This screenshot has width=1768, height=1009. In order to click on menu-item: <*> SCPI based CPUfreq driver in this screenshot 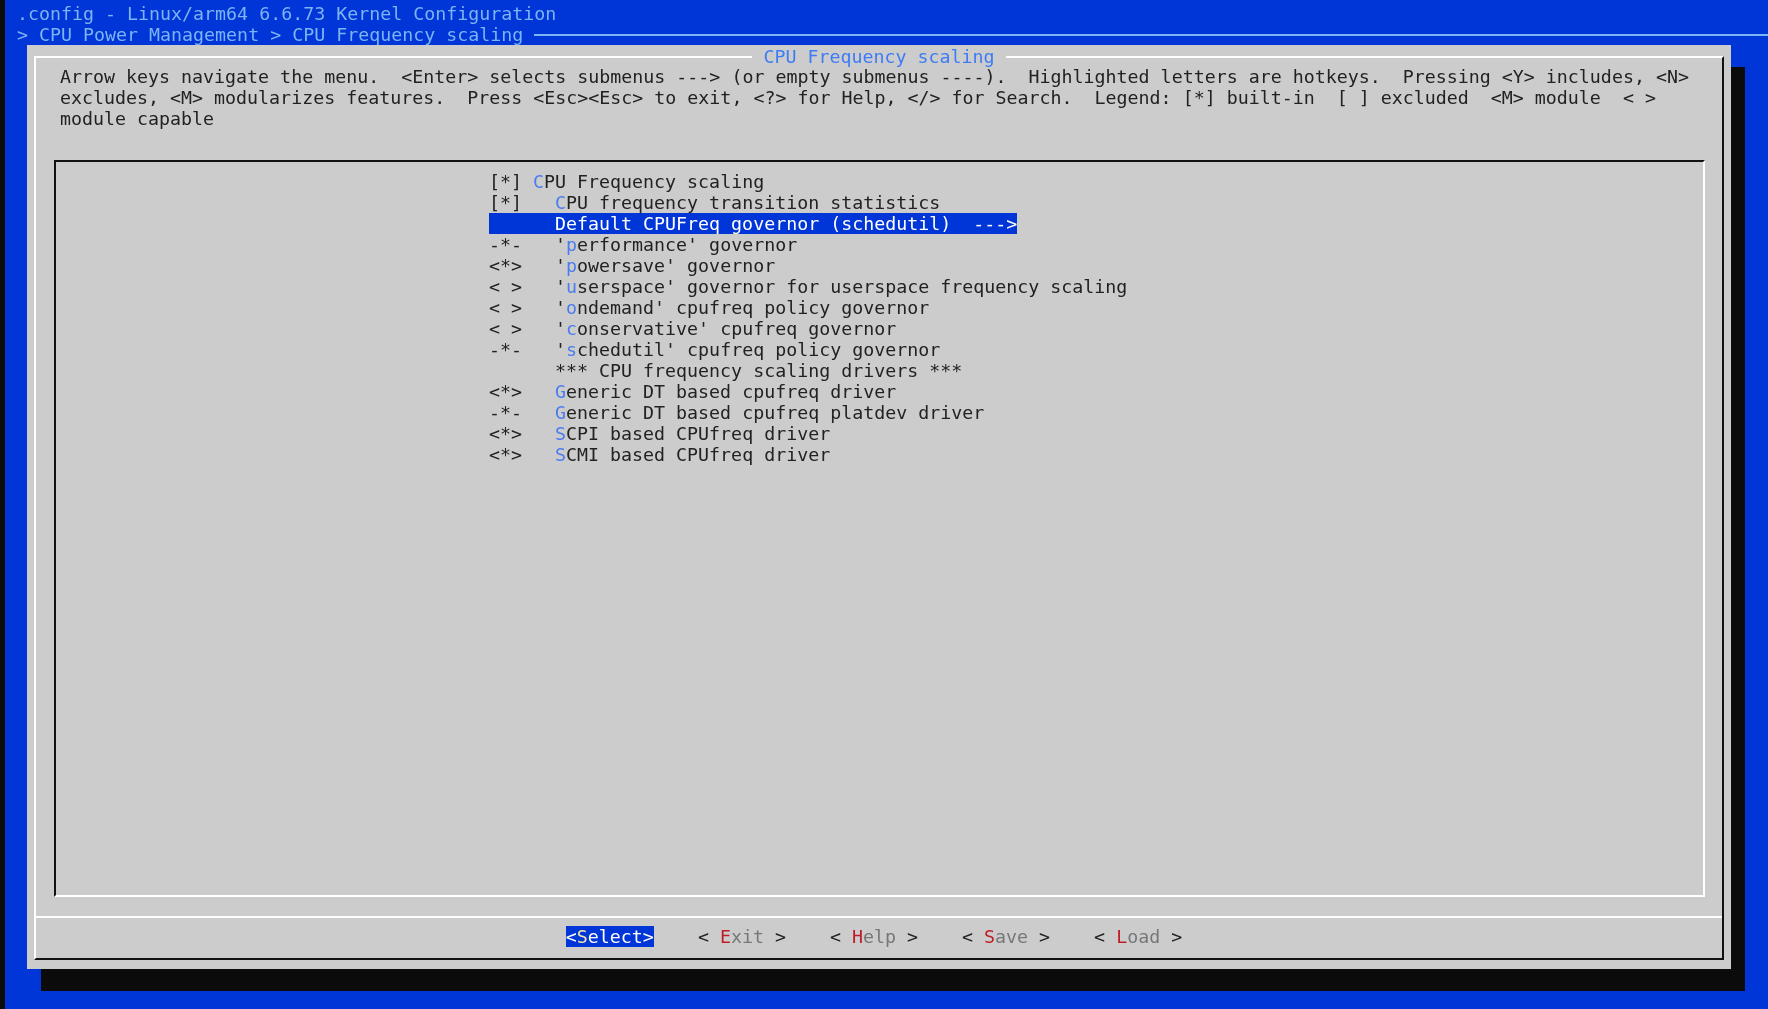, I will do `click(660, 433)`.